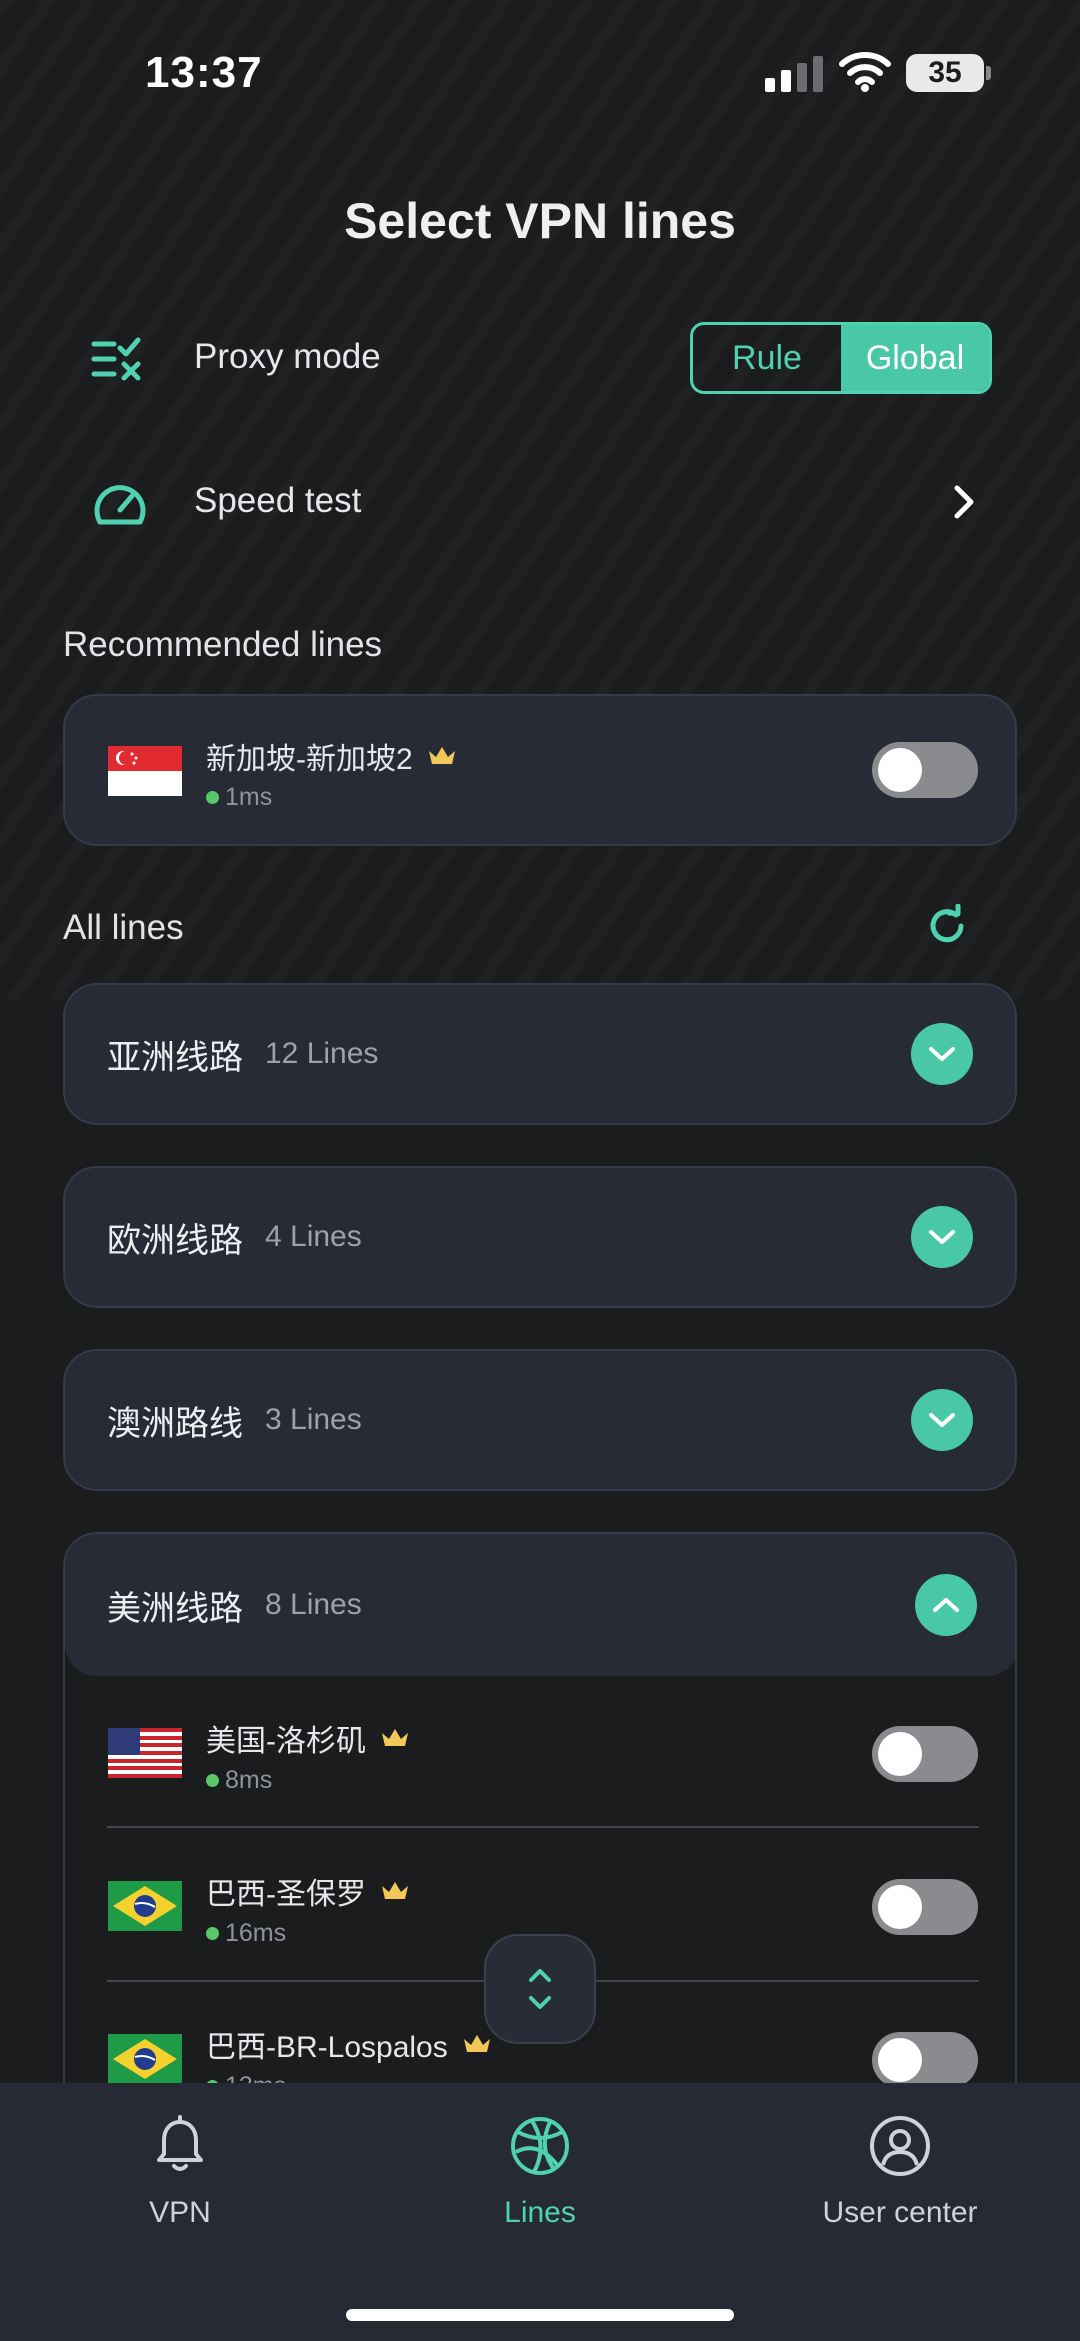 This screenshot has height=2341, width=1080. I want to click on group-title: 亚洲线路 12 Lines, so click(242, 1054).